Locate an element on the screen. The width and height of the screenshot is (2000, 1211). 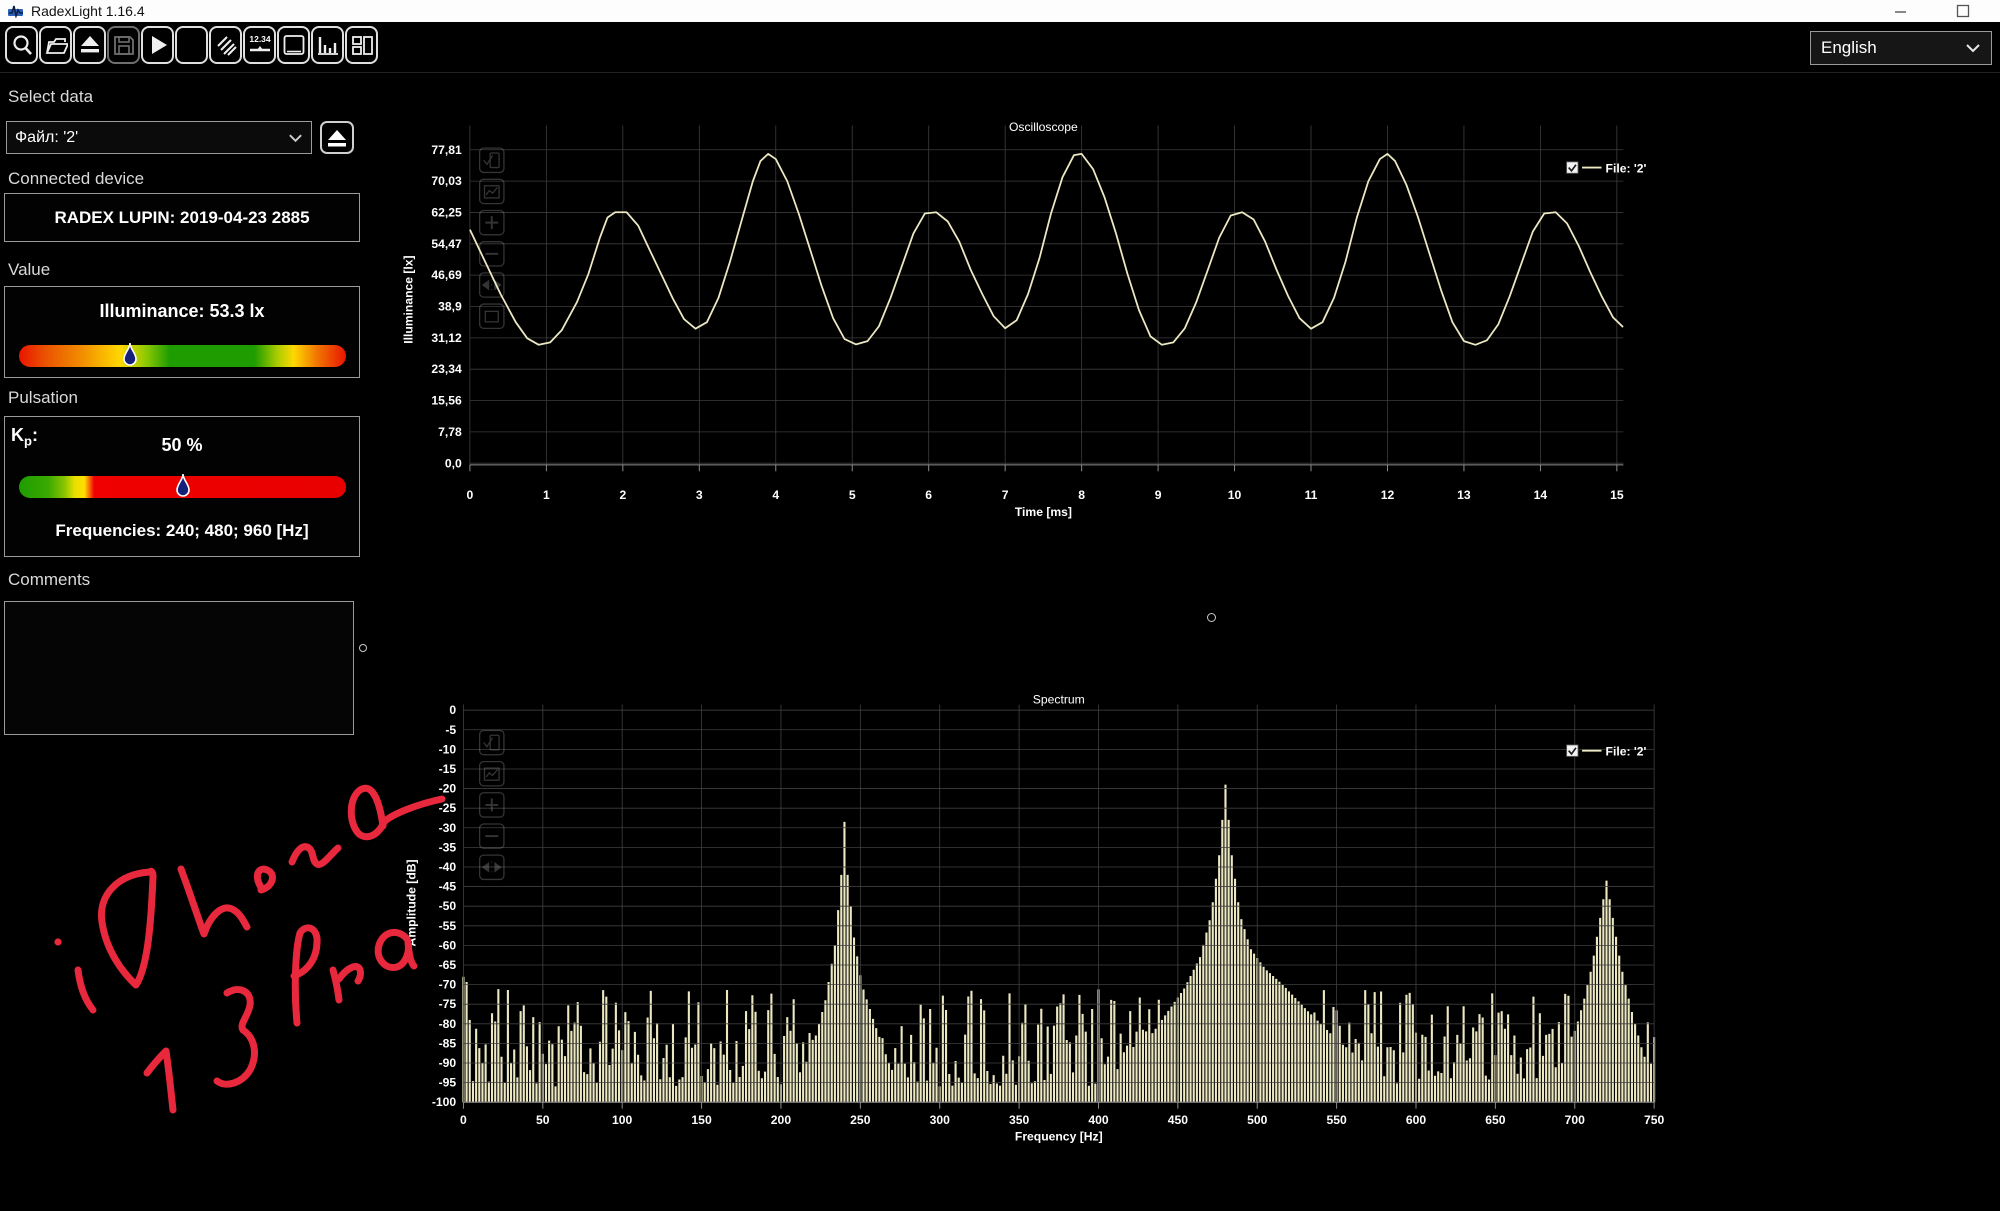
svg-text: 200 is located at coordinates (781, 1120).